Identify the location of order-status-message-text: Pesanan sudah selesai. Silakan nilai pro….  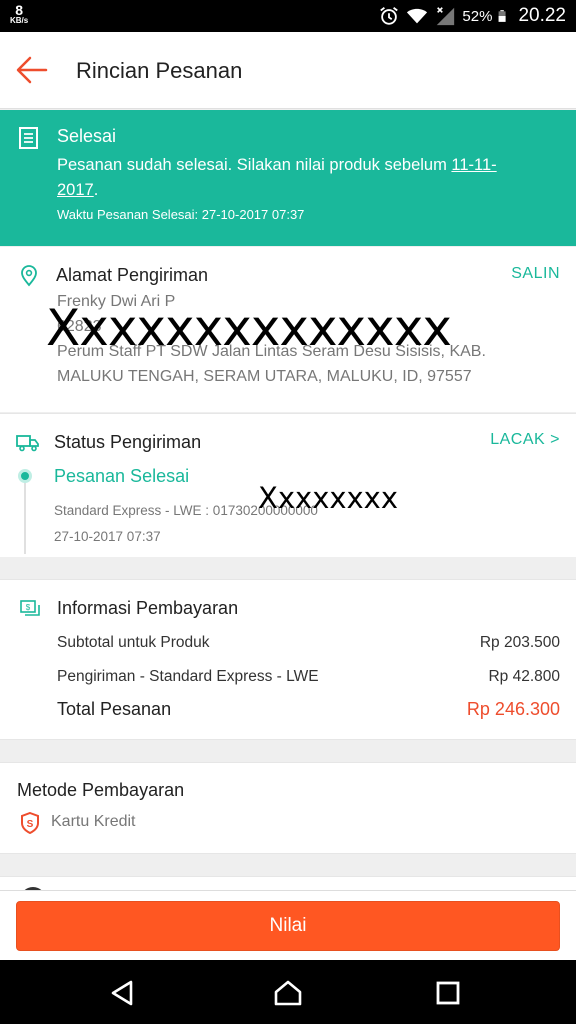
(254, 165).